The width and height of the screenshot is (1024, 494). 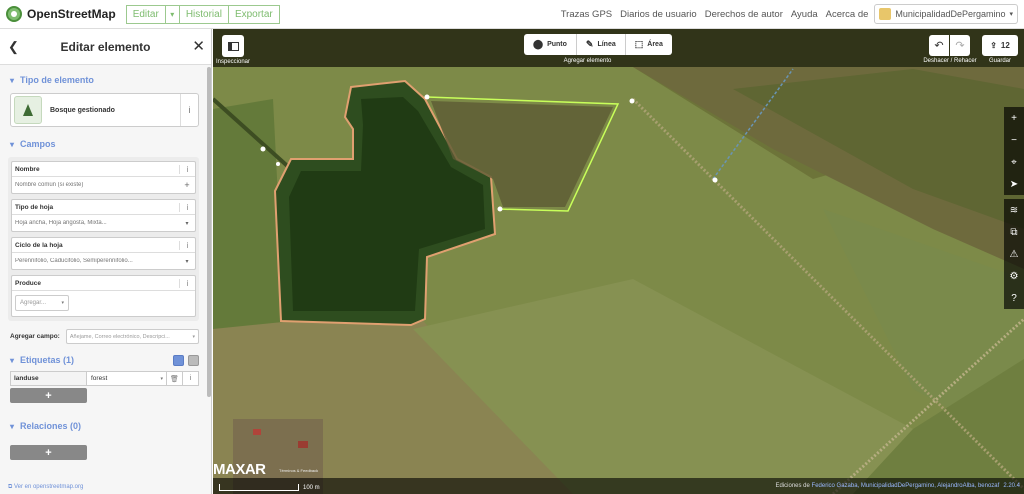 What do you see at coordinates (105, 47) in the screenshot?
I see `sidebar-header: ❮ Editar elemento ✕` at bounding box center [105, 47].